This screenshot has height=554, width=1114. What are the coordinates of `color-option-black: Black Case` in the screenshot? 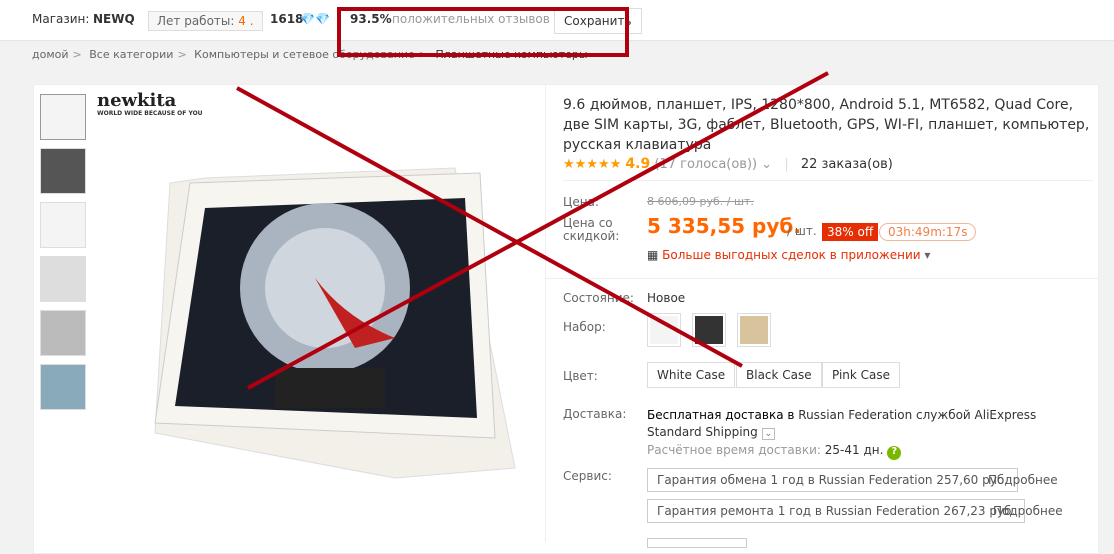 It's located at (779, 375).